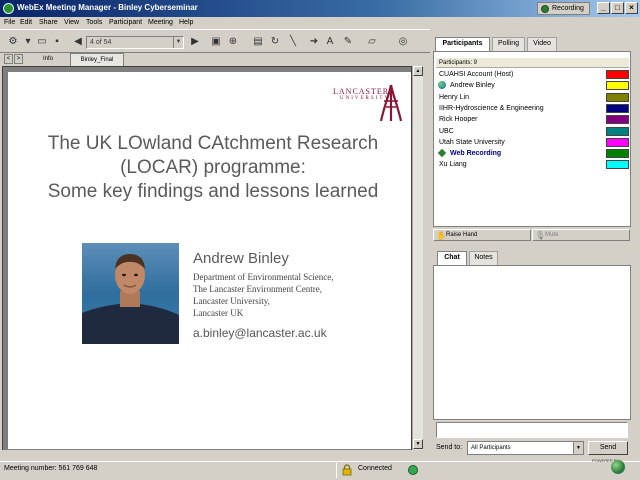  I want to click on participant-row: IIHR-Hydroscience & Engineering, so click(533, 108).